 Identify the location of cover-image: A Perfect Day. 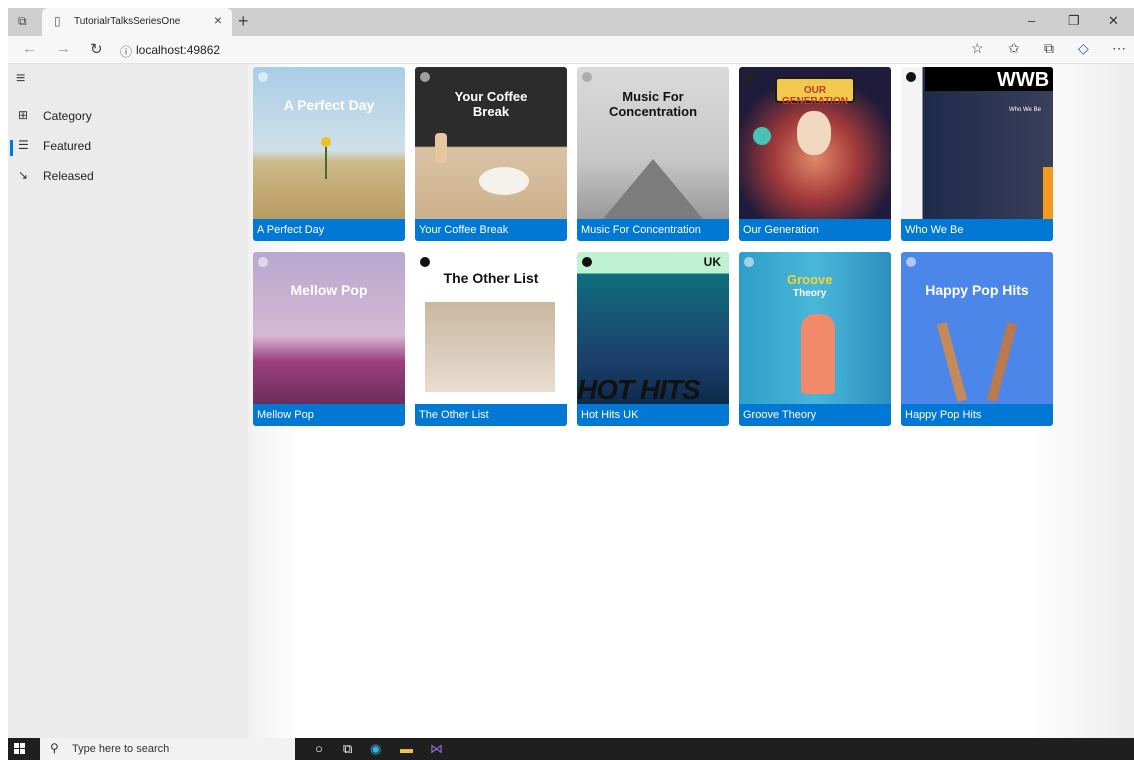
(329, 143).